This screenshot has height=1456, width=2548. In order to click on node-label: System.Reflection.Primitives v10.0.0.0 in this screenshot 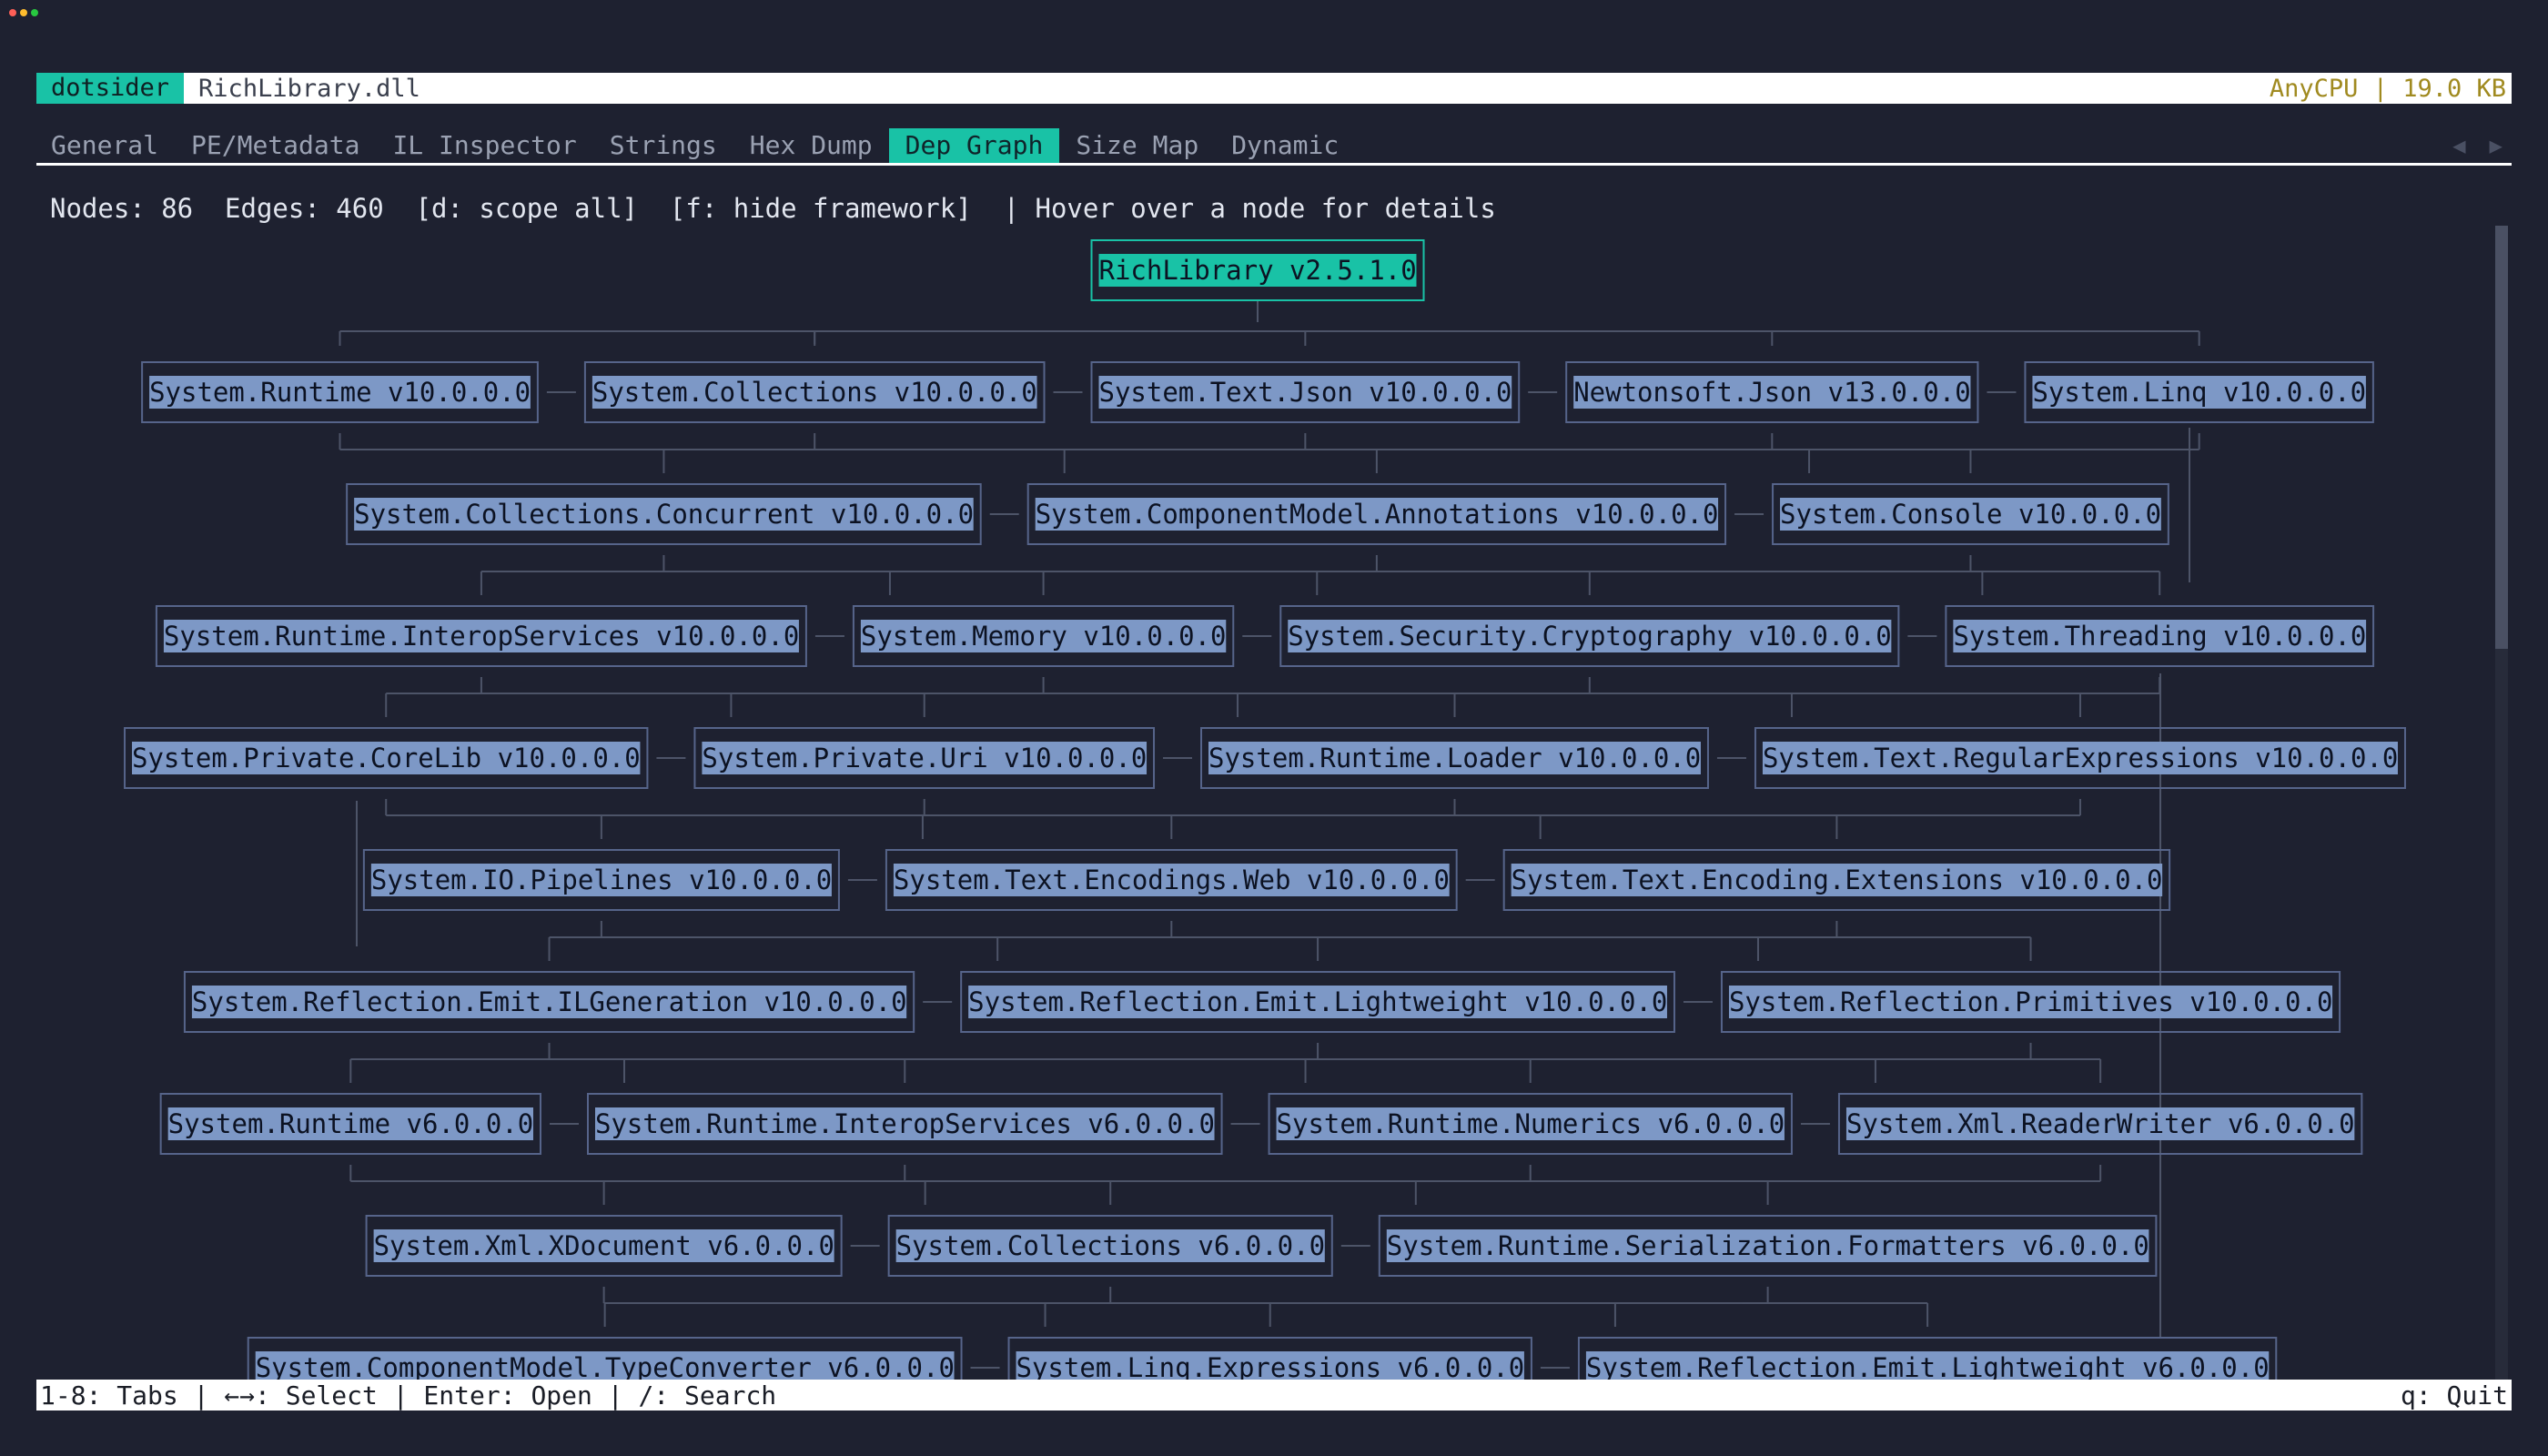, I will do `click(2031, 1002)`.